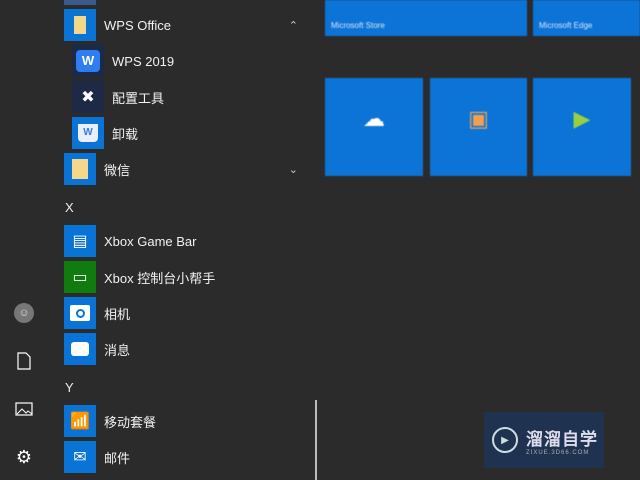 The height and width of the screenshot is (480, 640). I want to click on tile-app-box: ▣, so click(478, 127).